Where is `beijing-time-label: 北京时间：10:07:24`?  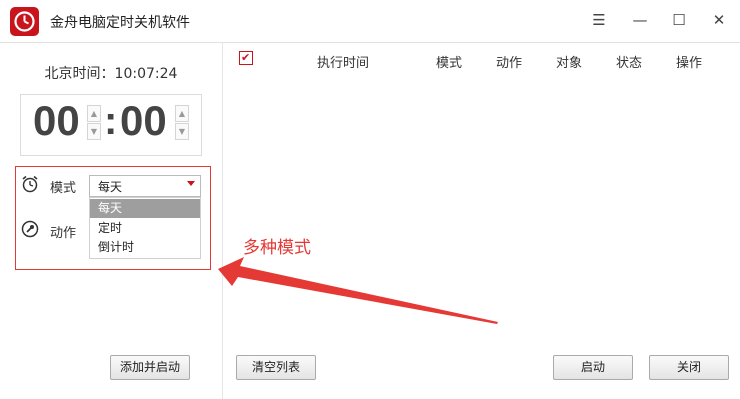
beijing-time-label: 北京时间：10:07:24 is located at coordinates (111, 74).